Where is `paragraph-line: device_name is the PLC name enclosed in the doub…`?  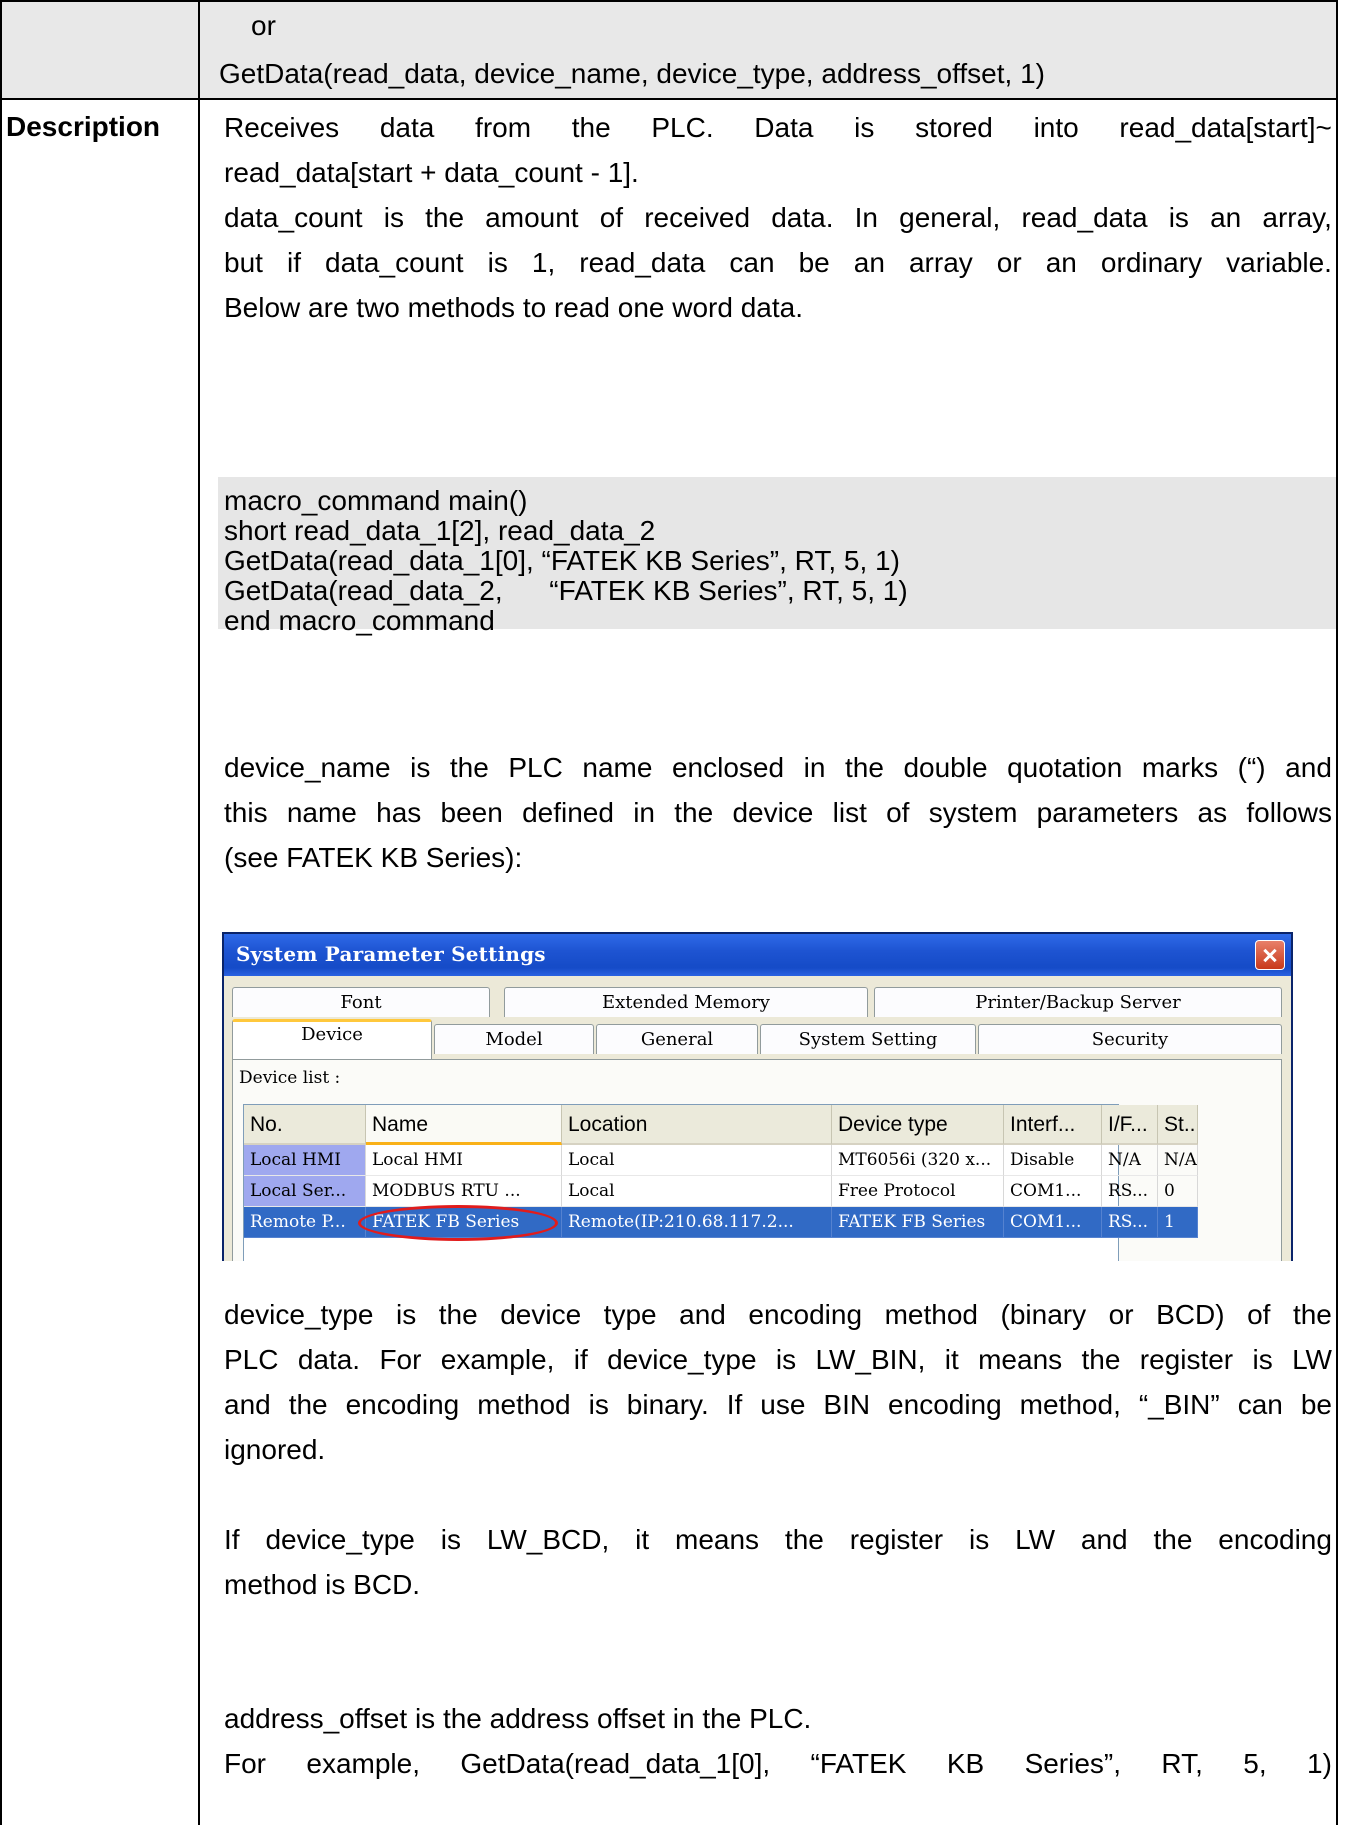 paragraph-line: device_name is the PLC name enclosed in the doub… is located at coordinates (778, 767).